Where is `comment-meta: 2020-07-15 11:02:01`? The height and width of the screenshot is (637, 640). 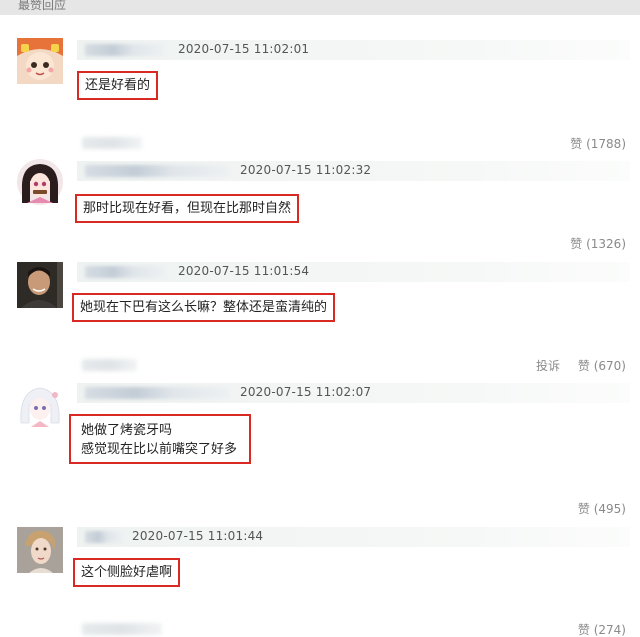
comment-meta: 2020-07-15 11:02:01 is located at coordinates (353, 50).